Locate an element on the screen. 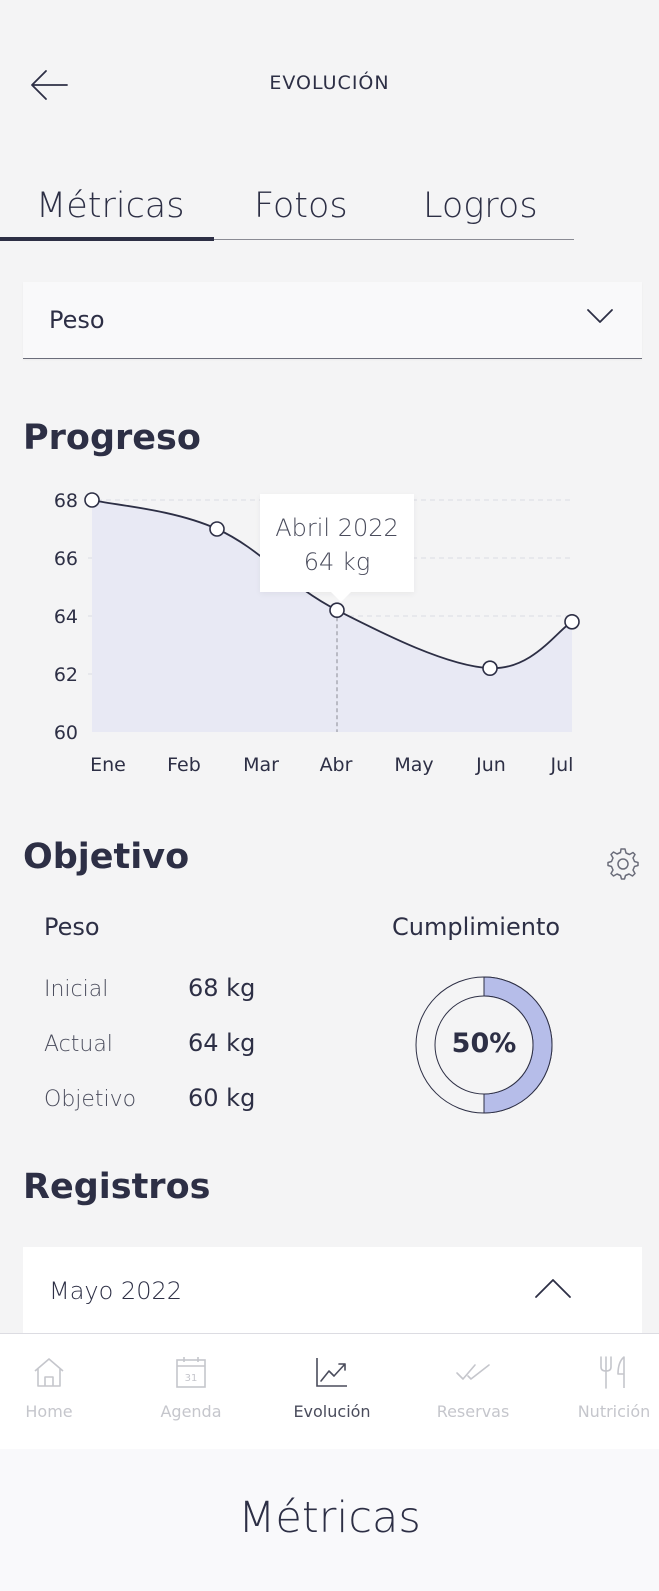 The width and height of the screenshot is (659, 1591). y-tick-label: 60 is located at coordinates (66, 733).